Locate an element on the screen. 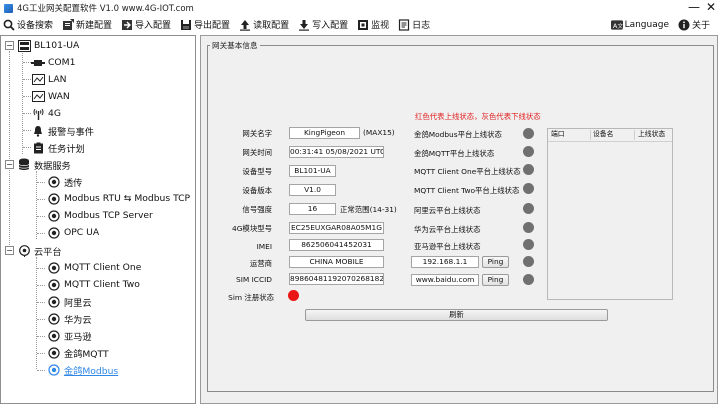  device-version-field: V1.0 is located at coordinates (312, 190).